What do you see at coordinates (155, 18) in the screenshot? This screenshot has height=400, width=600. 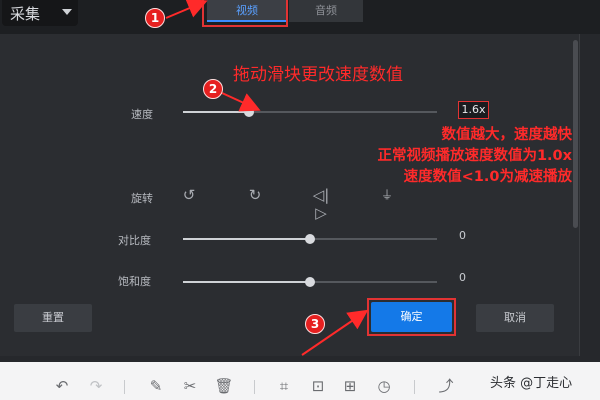 I see `step-badge-1: 1` at bounding box center [155, 18].